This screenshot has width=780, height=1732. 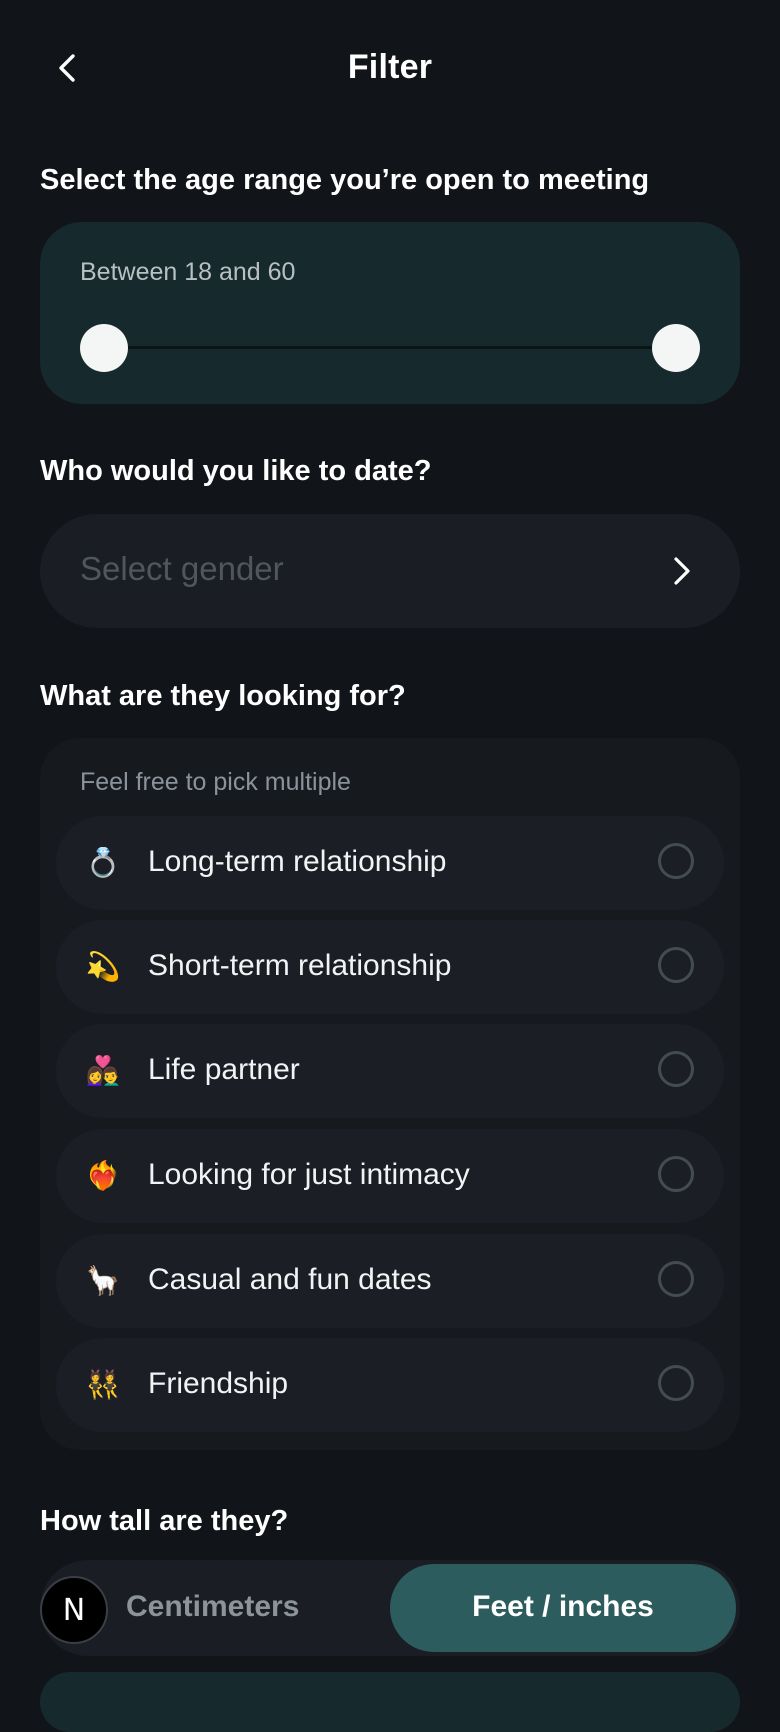 What do you see at coordinates (103, 1280) in the screenshot?
I see `llama-icon: 🦙` at bounding box center [103, 1280].